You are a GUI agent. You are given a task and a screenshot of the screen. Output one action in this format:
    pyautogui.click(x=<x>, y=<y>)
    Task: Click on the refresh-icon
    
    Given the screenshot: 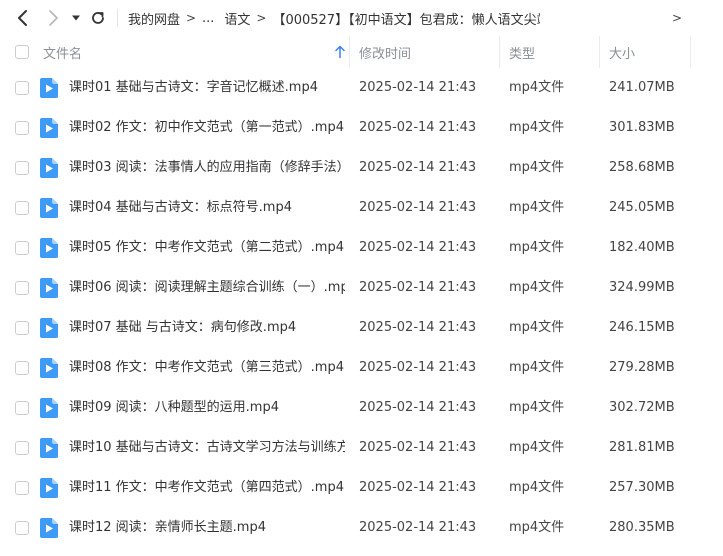 What is the action you would take?
    pyautogui.click(x=98, y=18)
    